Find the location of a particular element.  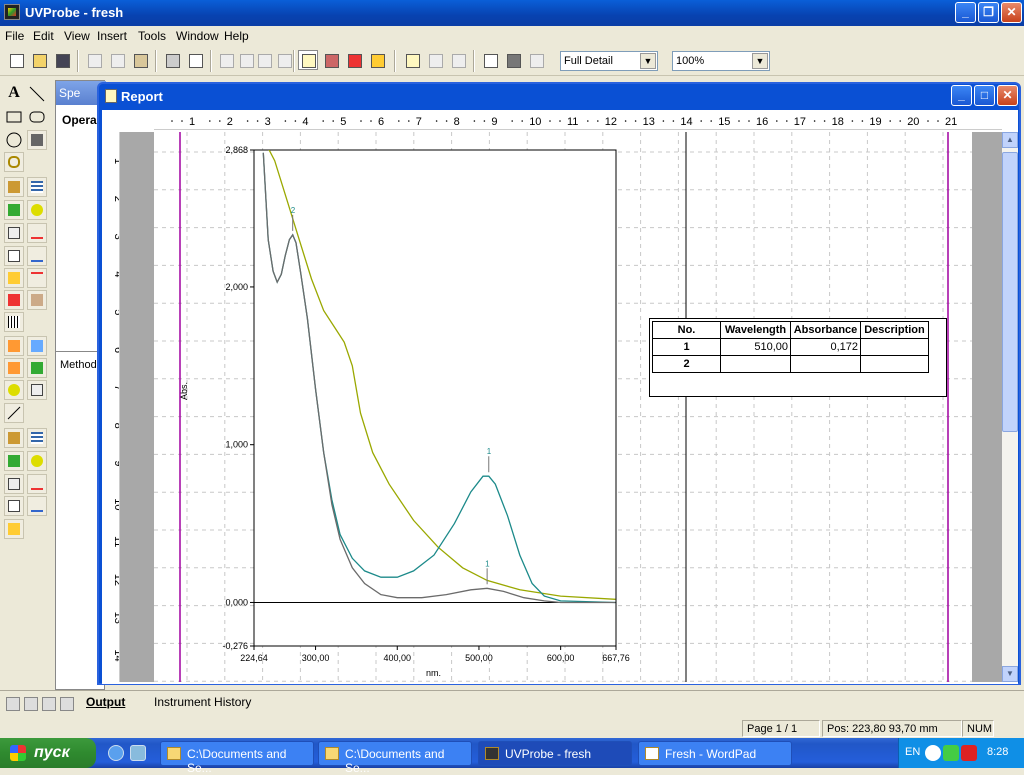

print-icon is located at coordinates (172, 60).